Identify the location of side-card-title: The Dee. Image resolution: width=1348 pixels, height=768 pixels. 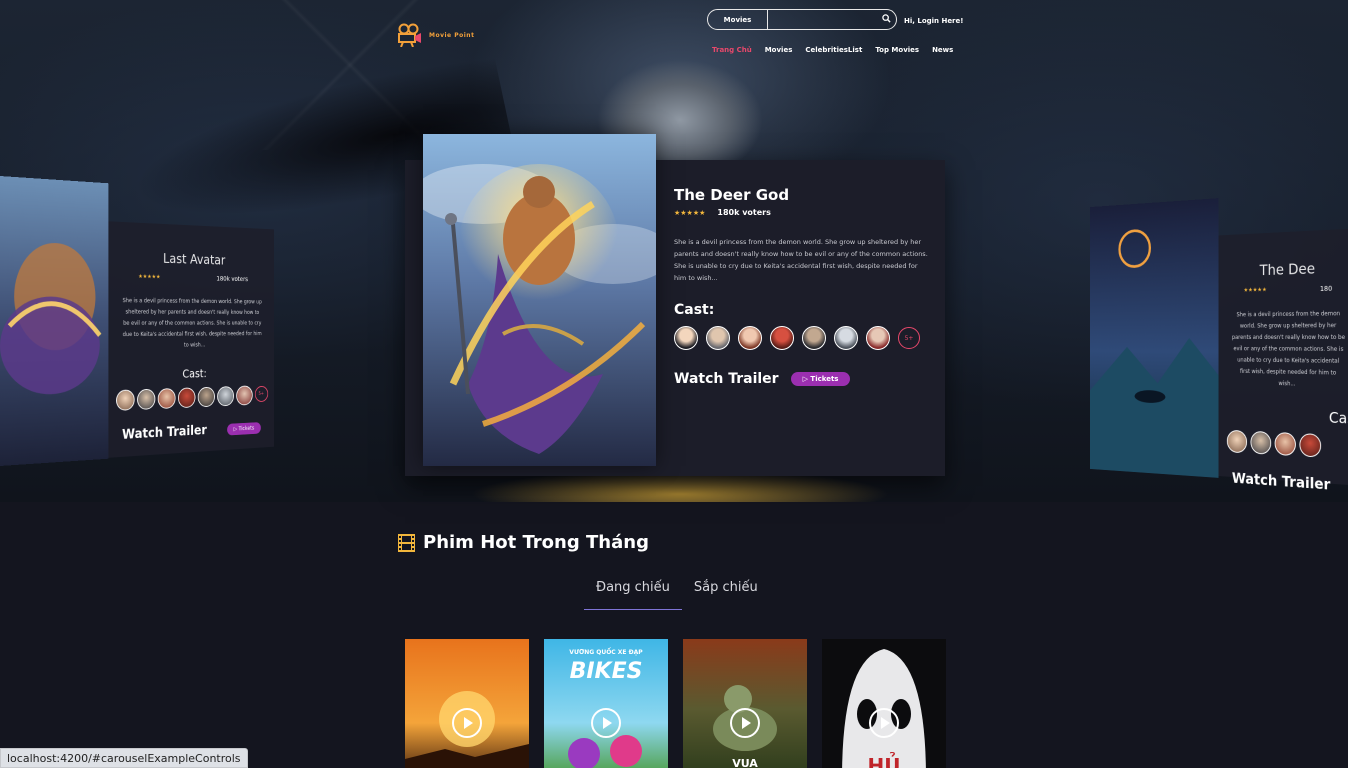
(1287, 269).